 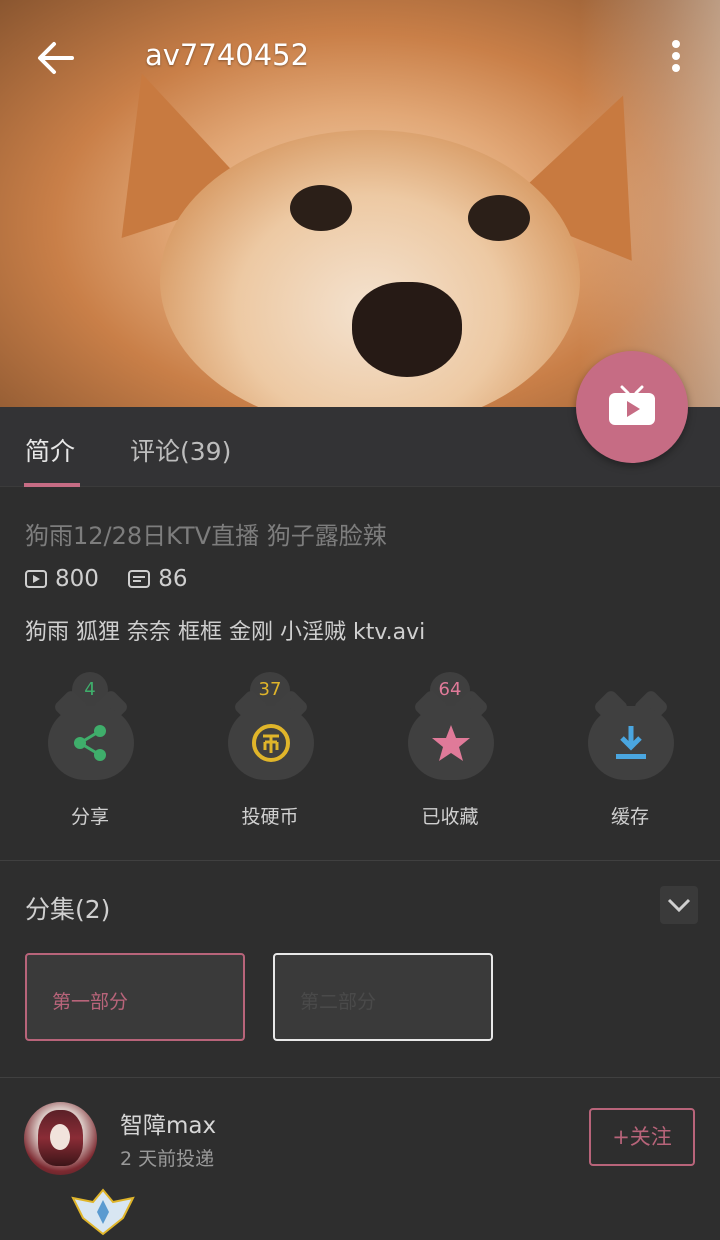 I want to click on top-app-bar: av7740452, so click(x=360, y=58).